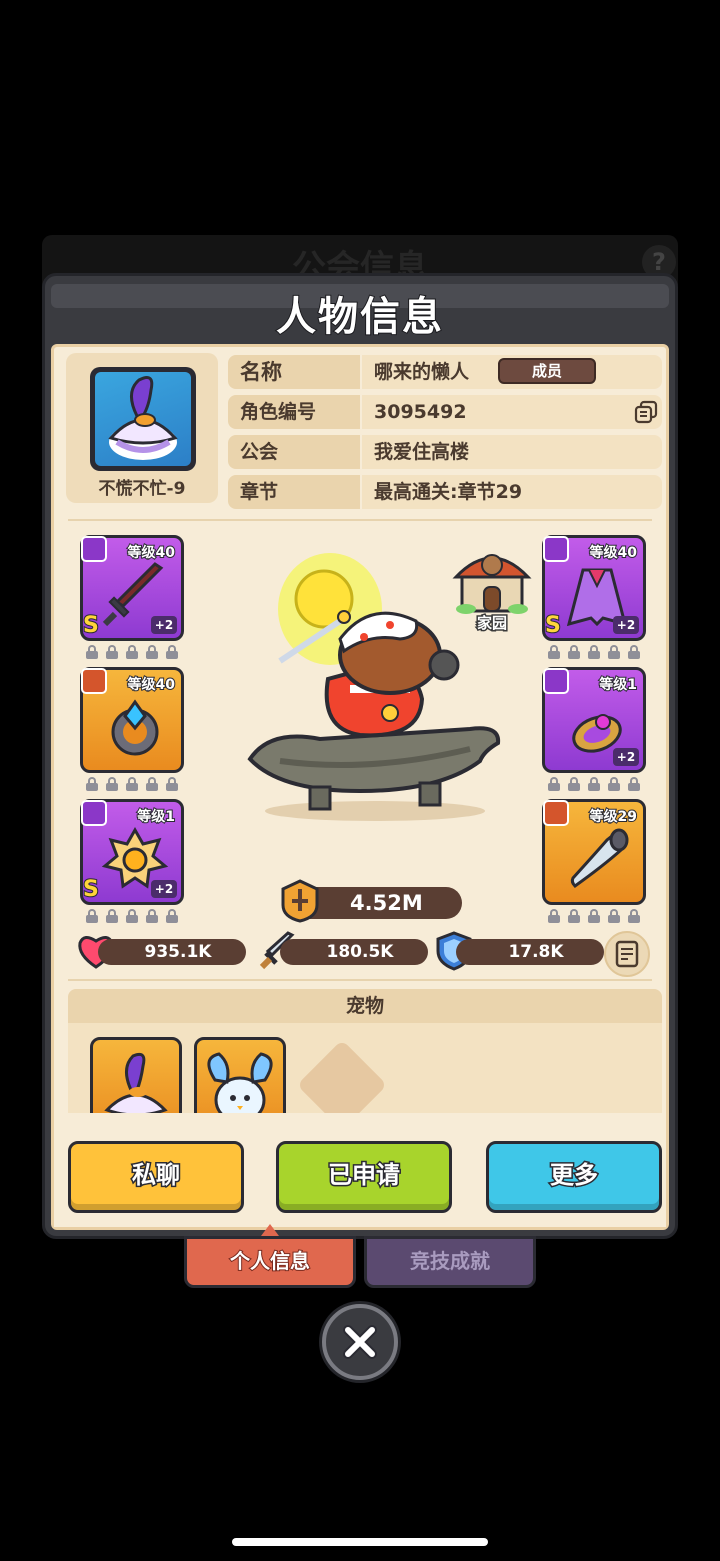 The width and height of the screenshot is (720, 1561). What do you see at coordinates (300, 901) in the screenshot?
I see `combat-power-icon` at bounding box center [300, 901].